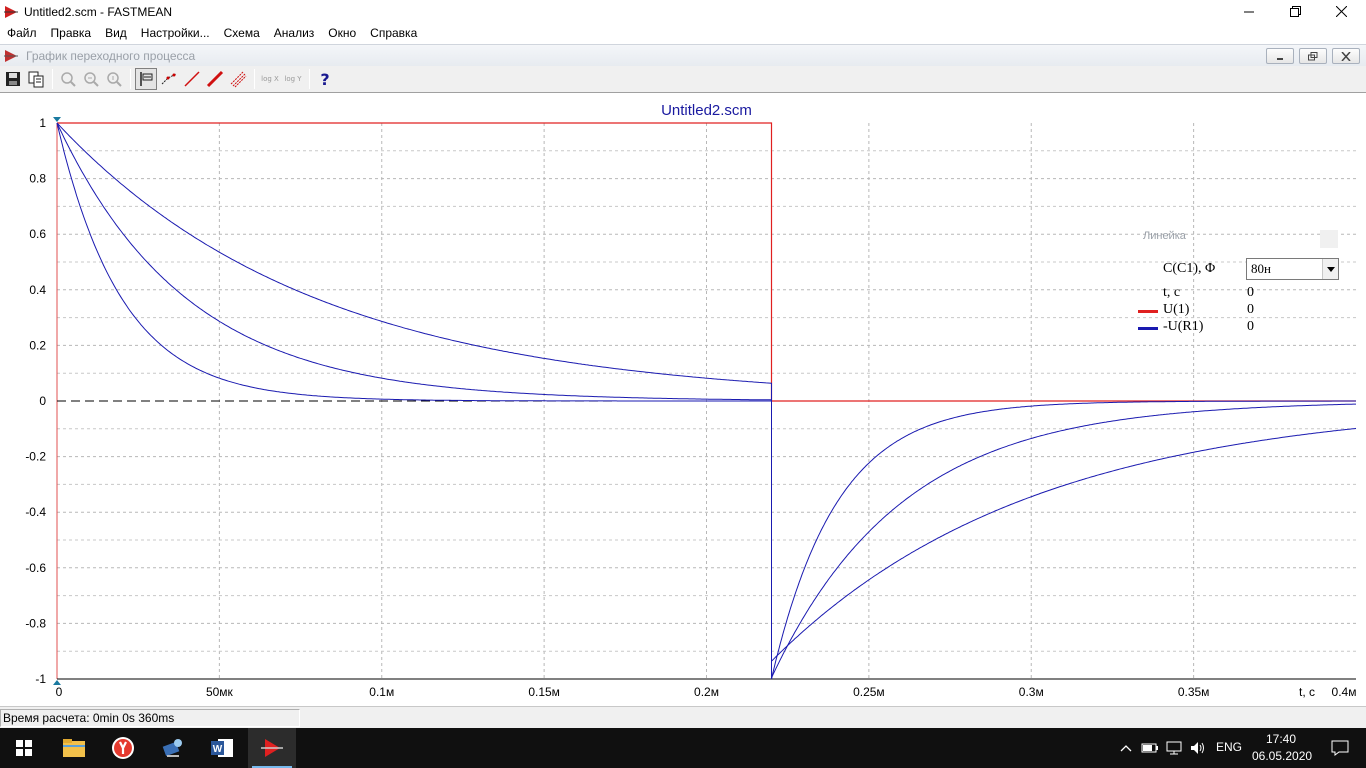 This screenshot has height=768, width=1366. What do you see at coordinates (1280, 56) in the screenshot?
I see `child-minimize-button` at bounding box center [1280, 56].